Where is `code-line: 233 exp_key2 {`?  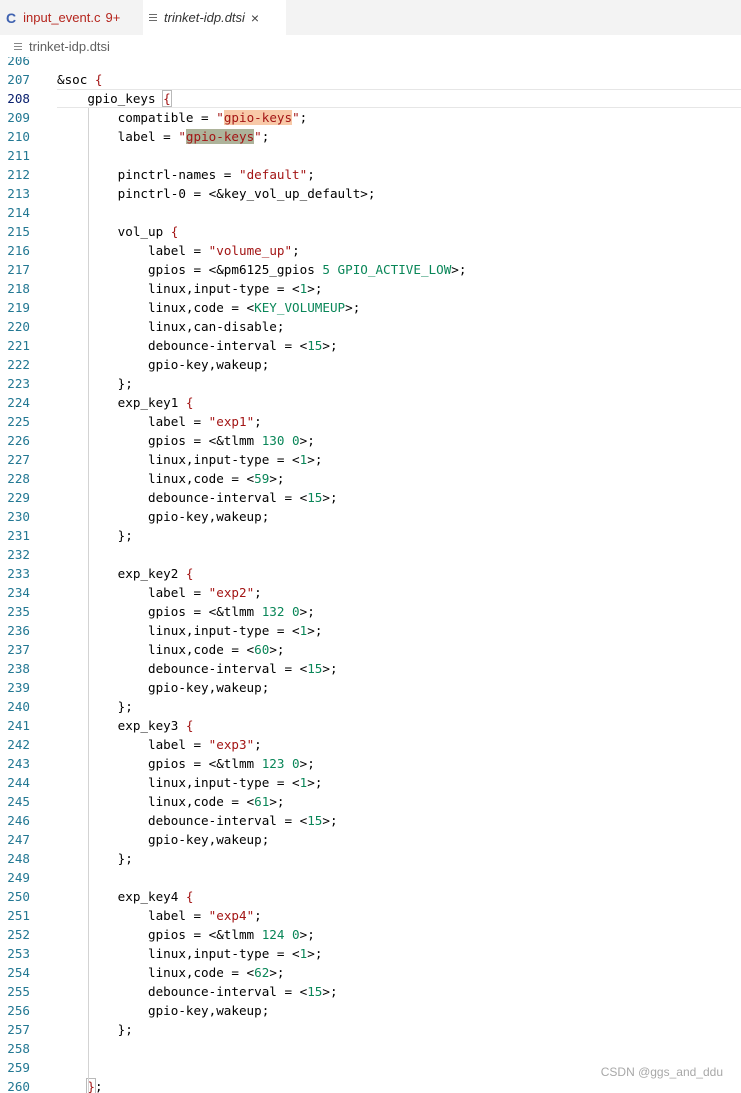
code-line: 233 exp_key2 { is located at coordinates (370, 573).